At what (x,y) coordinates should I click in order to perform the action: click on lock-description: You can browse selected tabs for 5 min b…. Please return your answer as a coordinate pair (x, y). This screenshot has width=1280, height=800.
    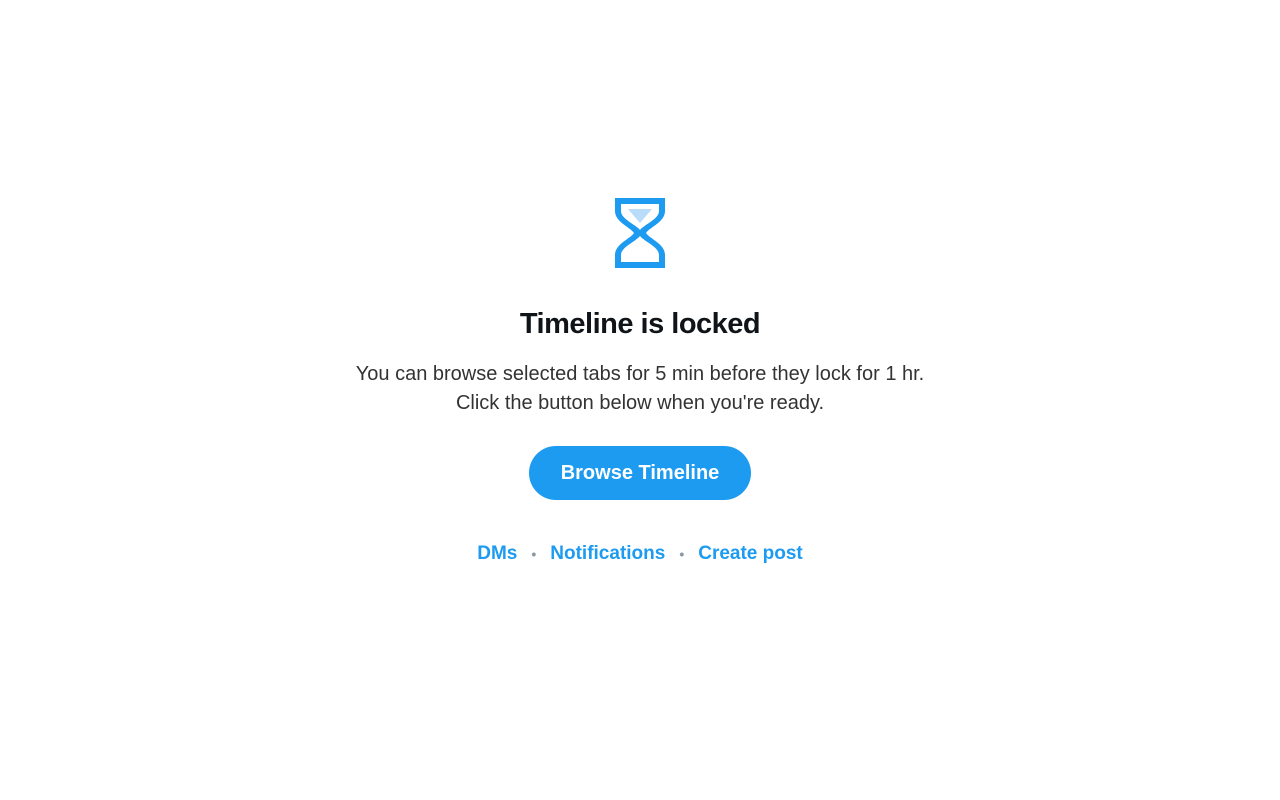
    Looking at the image, I should click on (640, 389).